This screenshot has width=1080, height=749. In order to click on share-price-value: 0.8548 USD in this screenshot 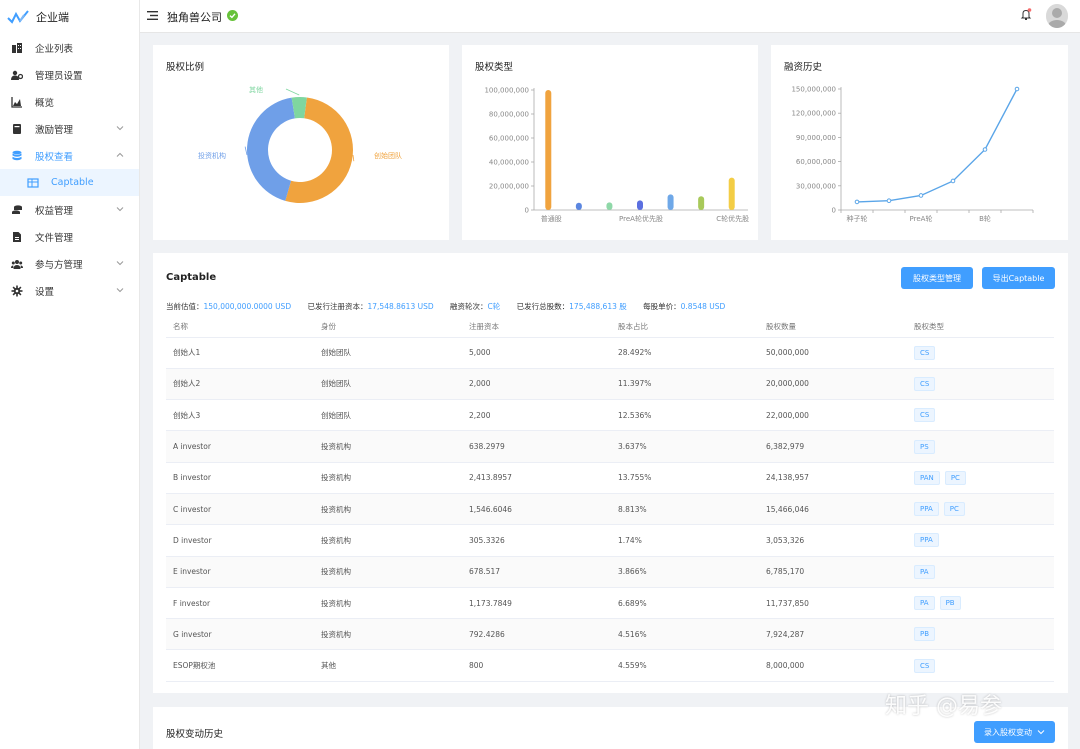, I will do `click(703, 306)`.